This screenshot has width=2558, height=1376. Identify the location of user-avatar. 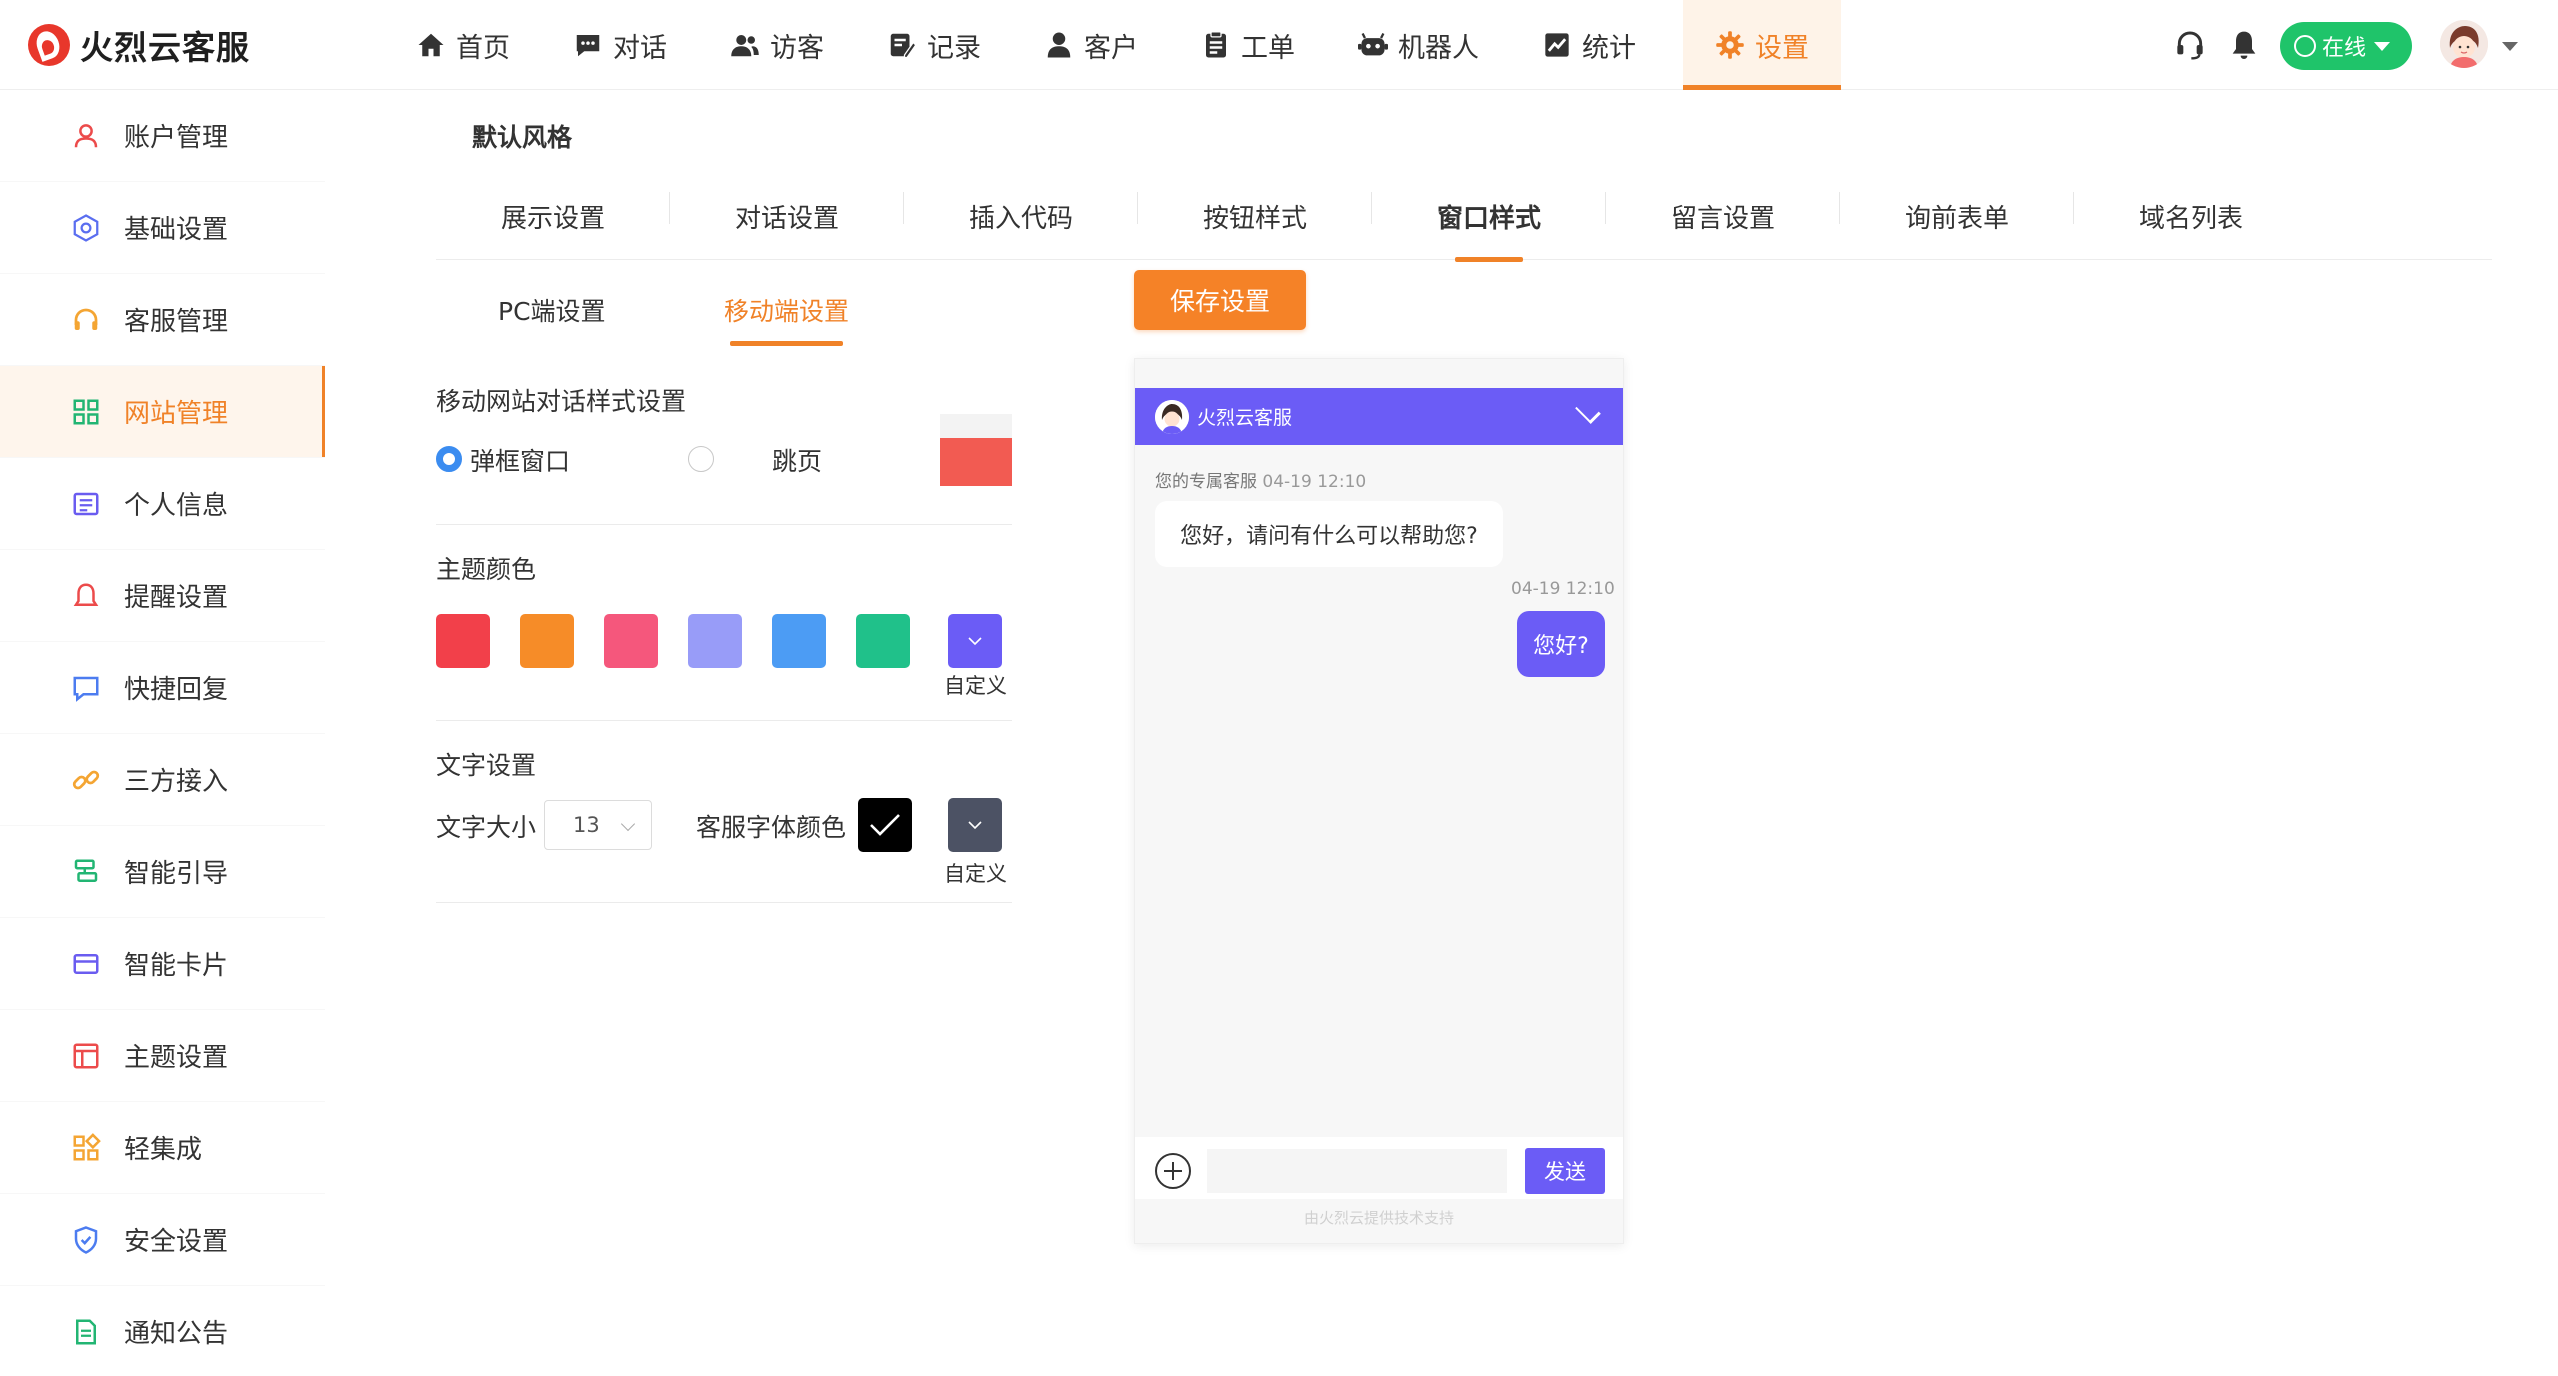
(2464, 44).